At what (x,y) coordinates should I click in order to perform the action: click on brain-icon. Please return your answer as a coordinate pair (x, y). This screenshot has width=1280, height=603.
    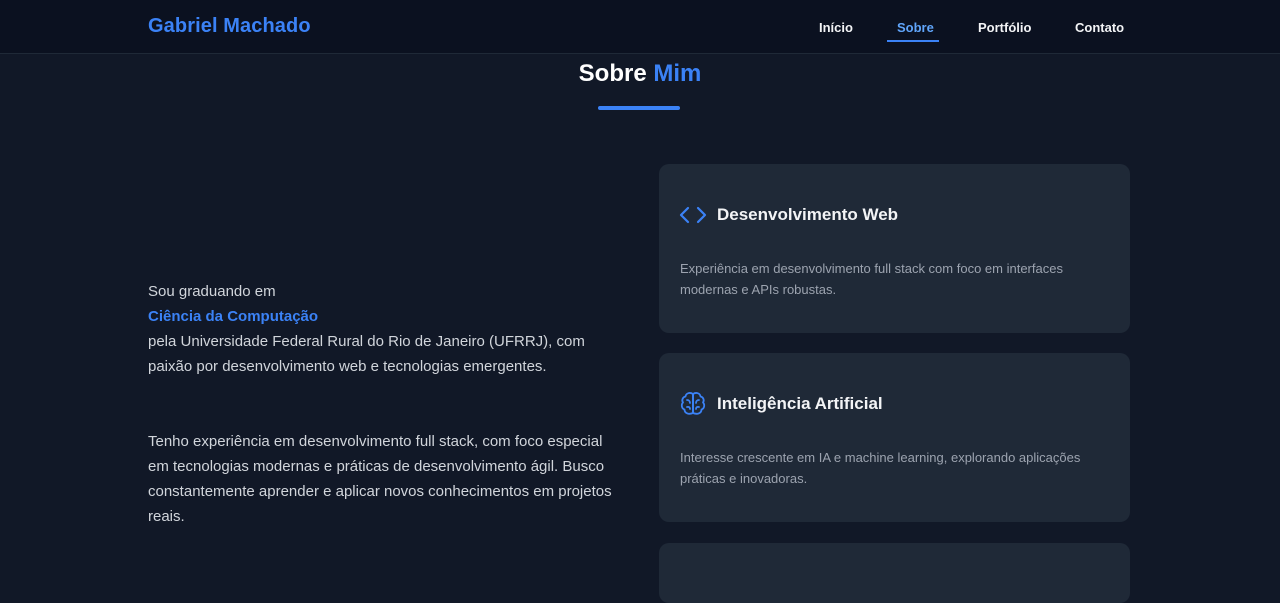
    Looking at the image, I should click on (693, 403).